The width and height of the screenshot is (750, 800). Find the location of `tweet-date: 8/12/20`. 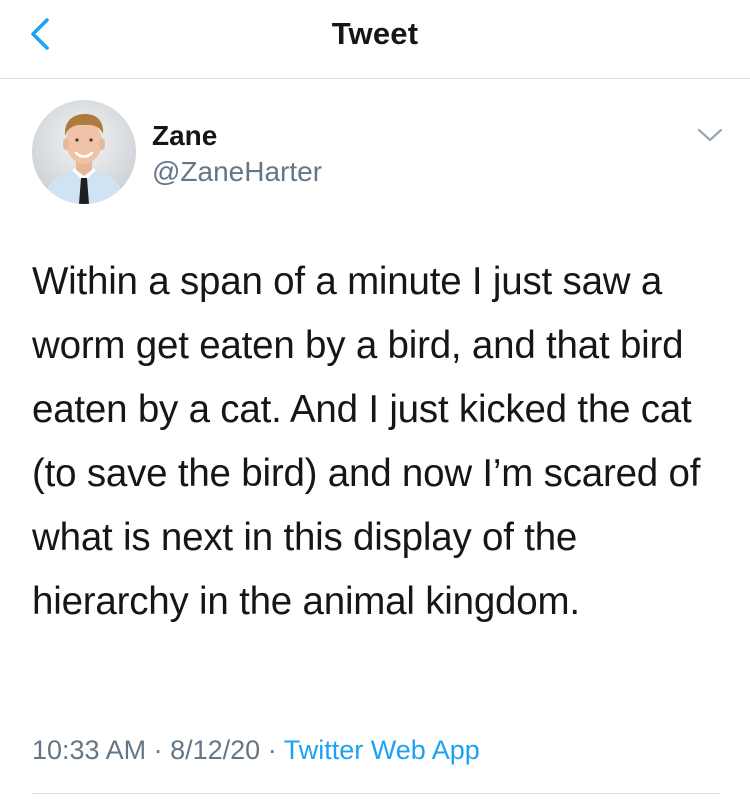

tweet-date: 8/12/20 is located at coordinates (215, 750).